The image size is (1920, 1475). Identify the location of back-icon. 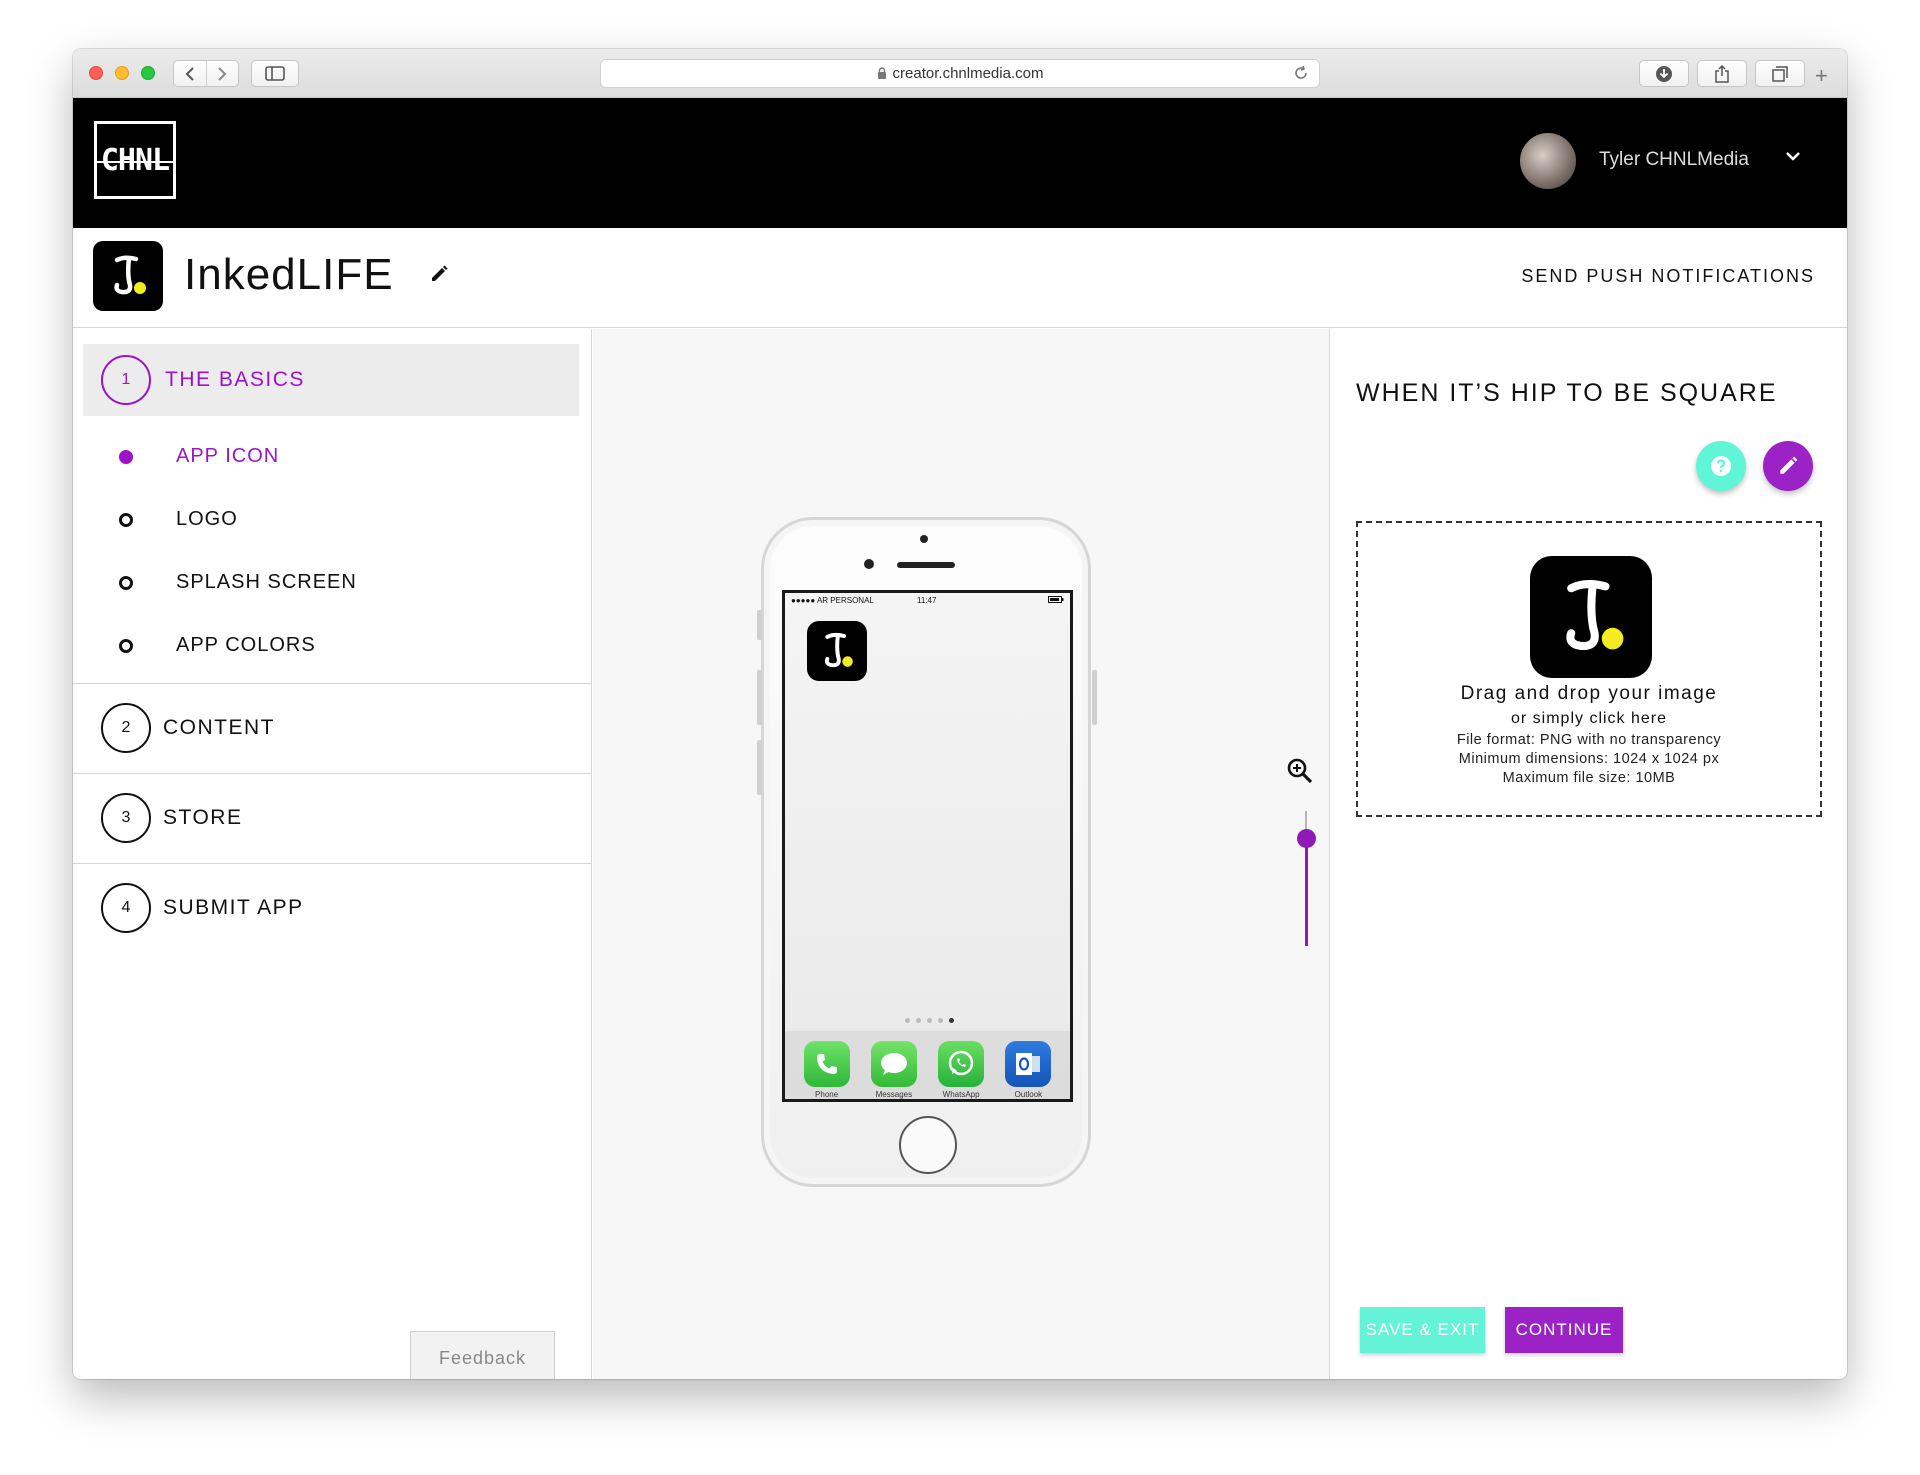
(189, 73).